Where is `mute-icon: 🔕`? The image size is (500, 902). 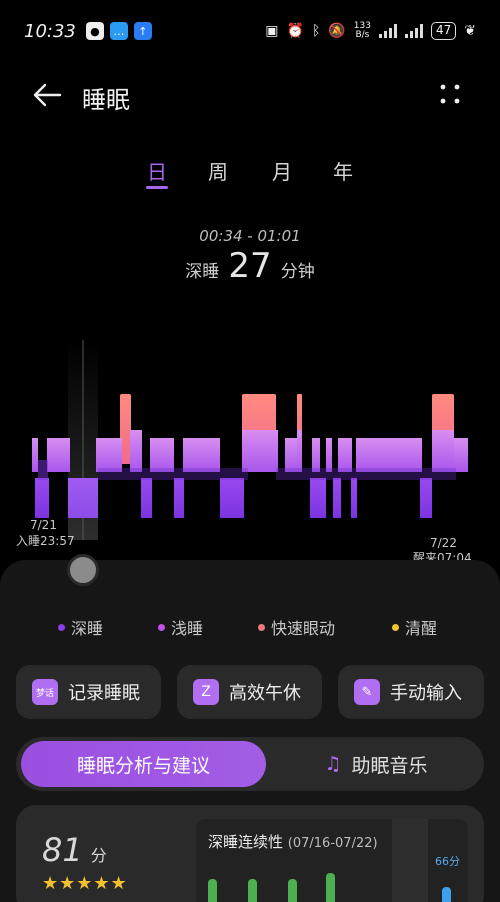 mute-icon: 🔕 is located at coordinates (337, 31).